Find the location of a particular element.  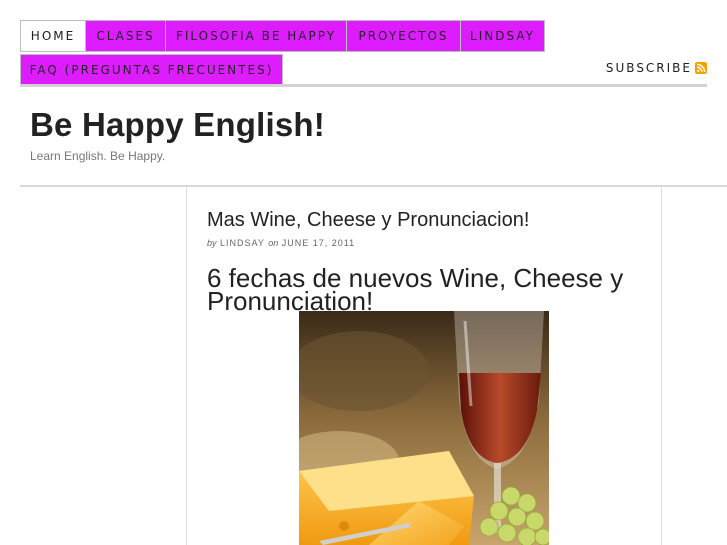

subscribe-link: SUBSCRIBE is located at coordinates (656, 68).